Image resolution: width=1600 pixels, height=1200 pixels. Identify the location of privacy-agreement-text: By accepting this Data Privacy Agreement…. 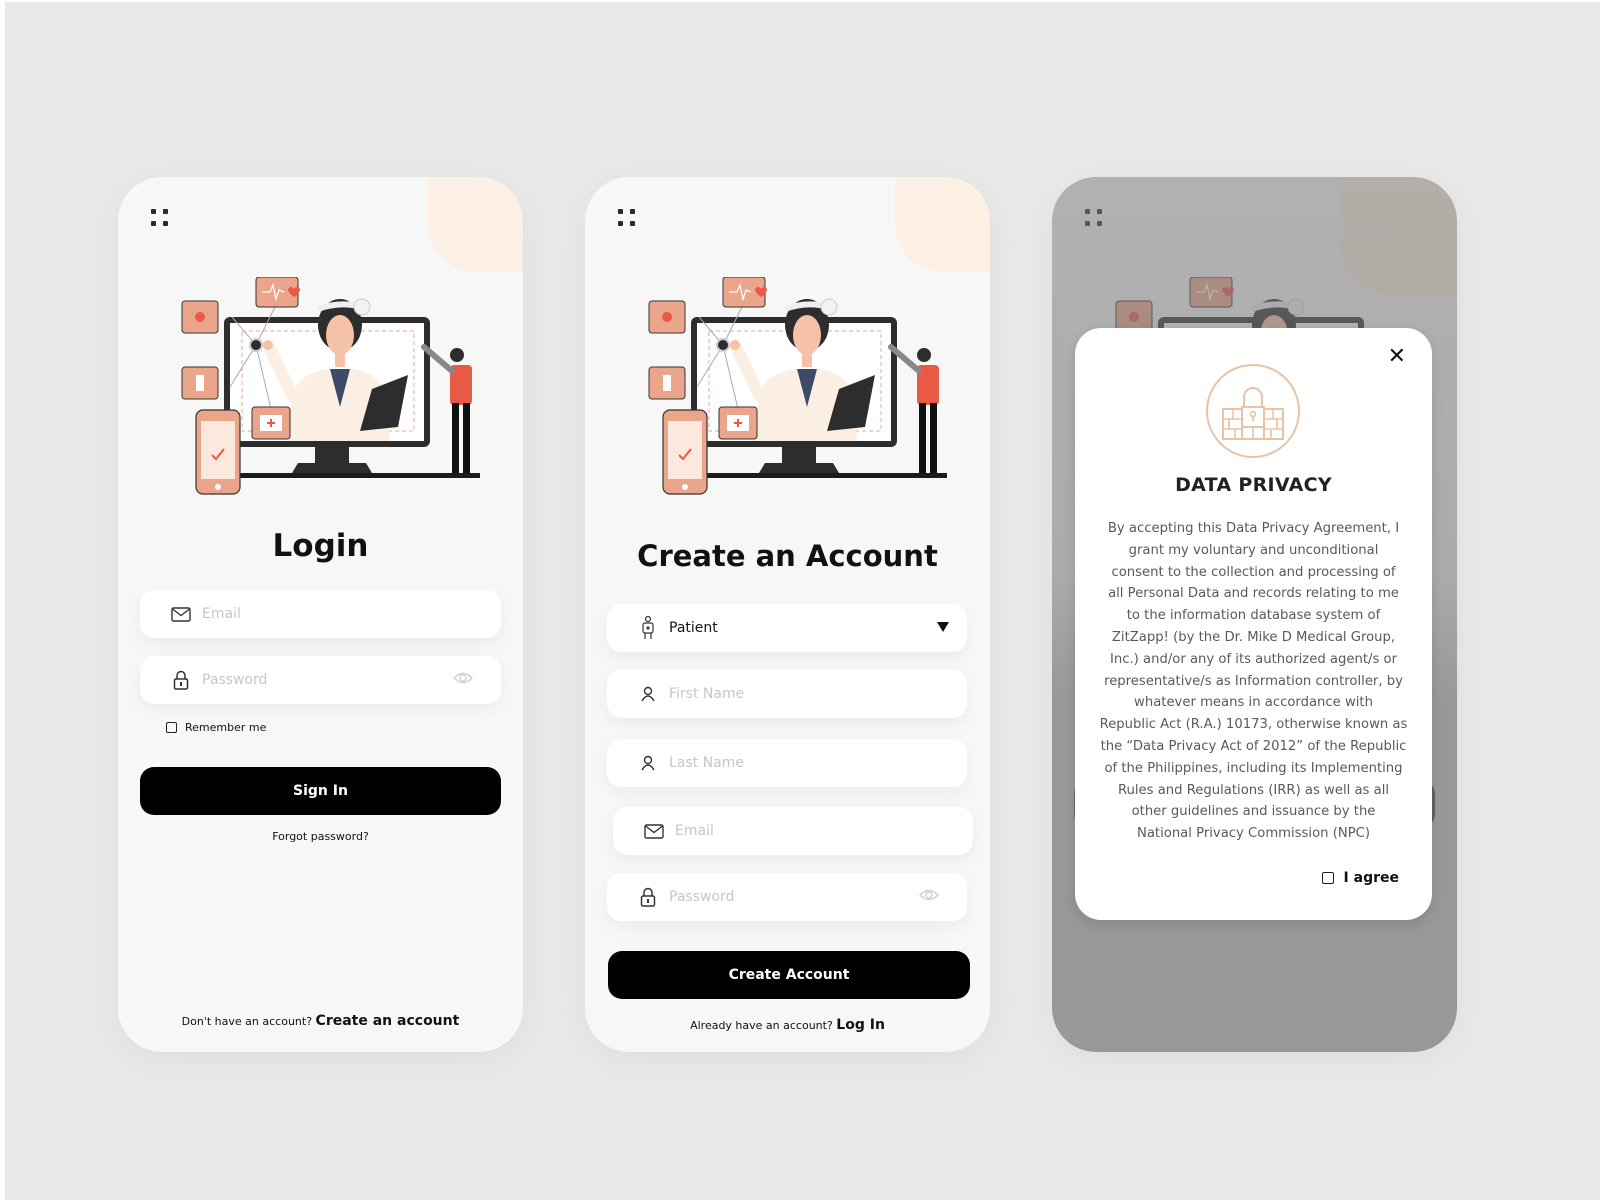
(1253, 681).